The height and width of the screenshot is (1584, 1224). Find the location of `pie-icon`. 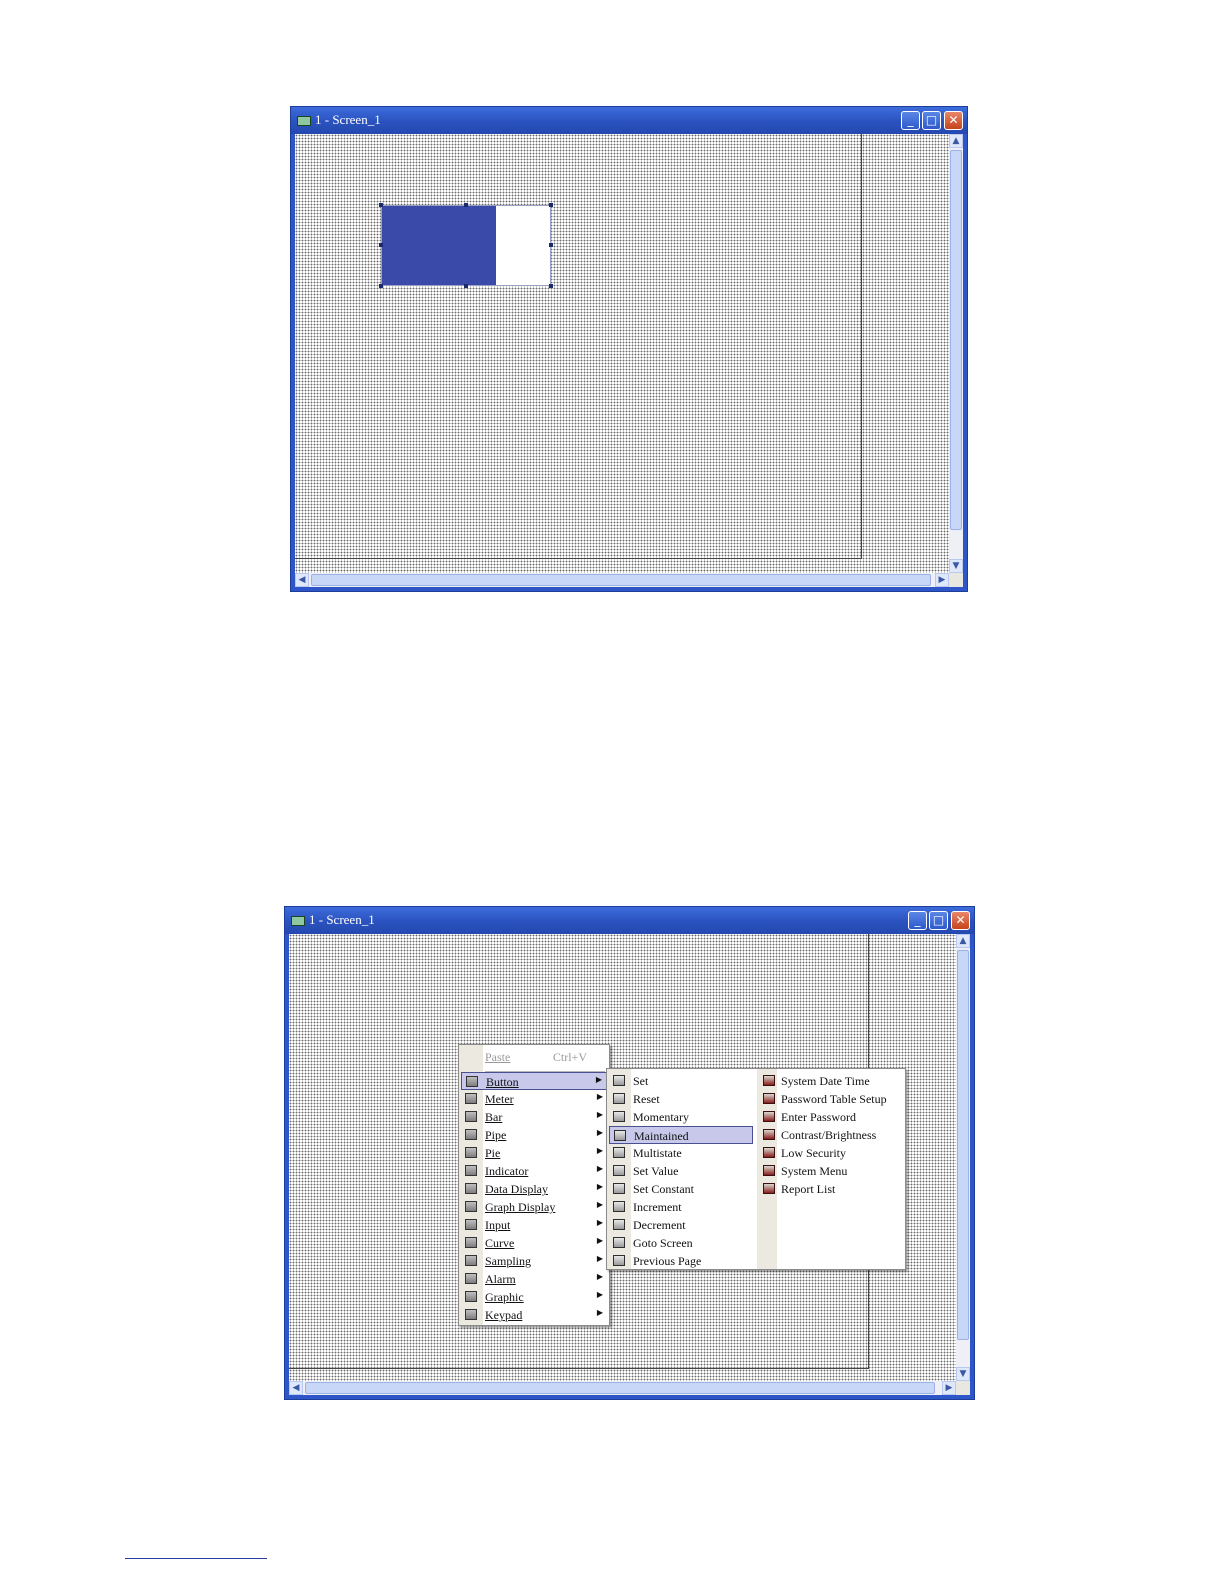

pie-icon is located at coordinates (471, 1152).